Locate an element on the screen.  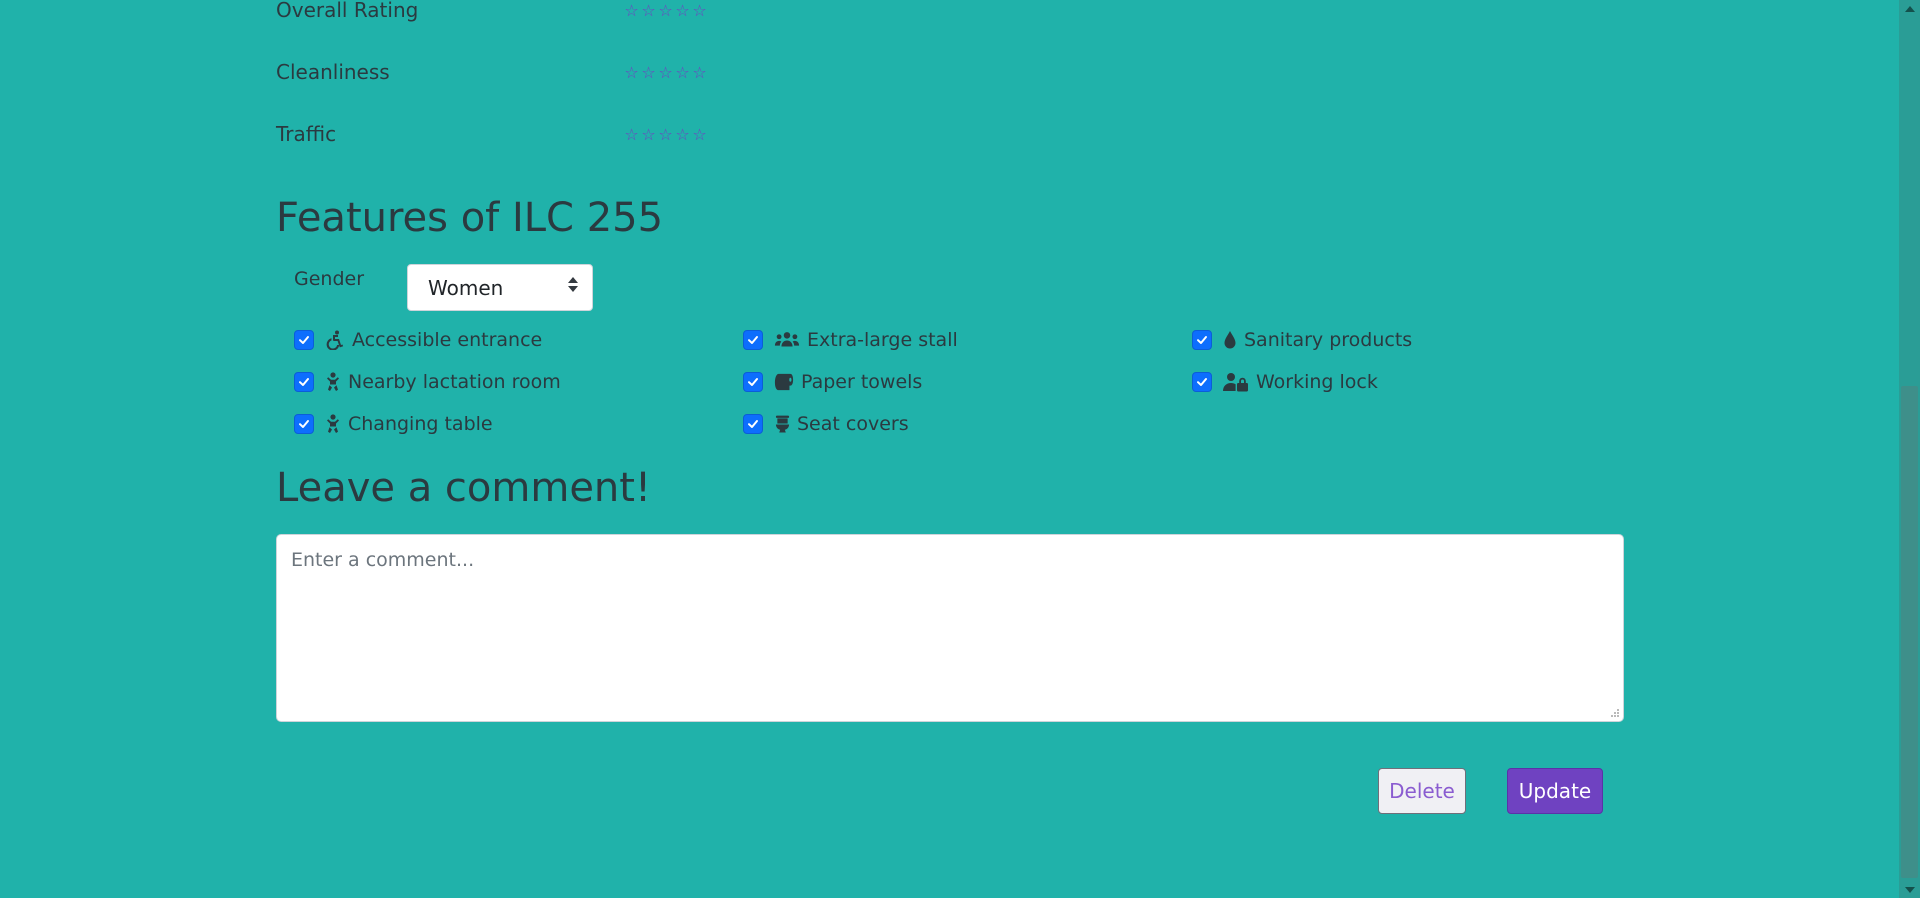
star-rating-cleanliness: ☆ ☆ ☆ ☆ ☆ is located at coordinates (665, 72).